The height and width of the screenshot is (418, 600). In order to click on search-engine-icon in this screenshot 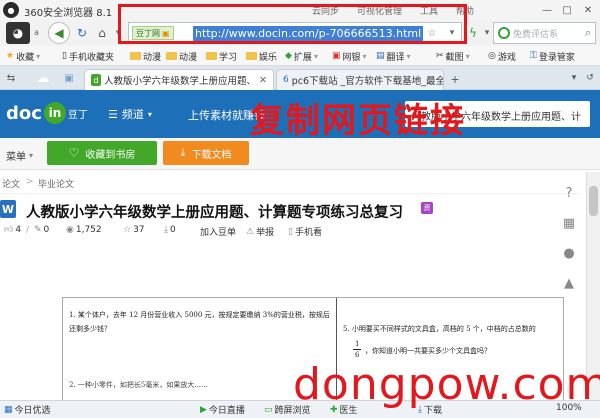, I will do `click(504, 33)`.